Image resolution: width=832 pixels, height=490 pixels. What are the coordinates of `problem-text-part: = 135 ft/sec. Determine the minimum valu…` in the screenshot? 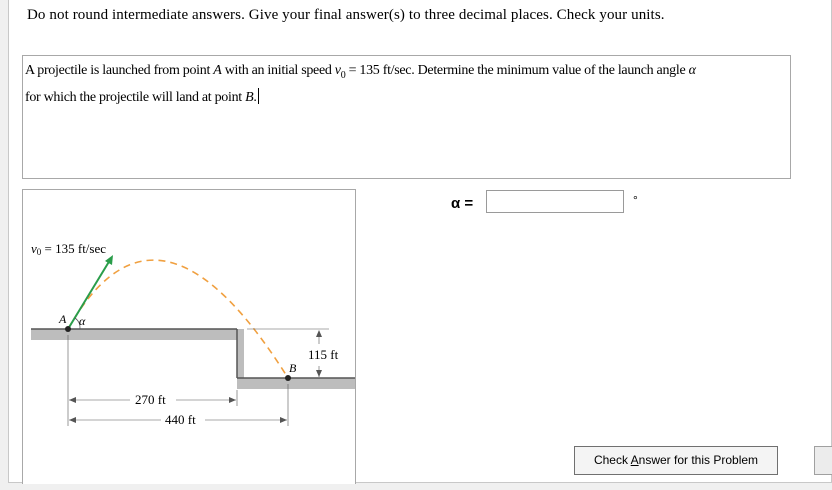 It's located at (517, 70).